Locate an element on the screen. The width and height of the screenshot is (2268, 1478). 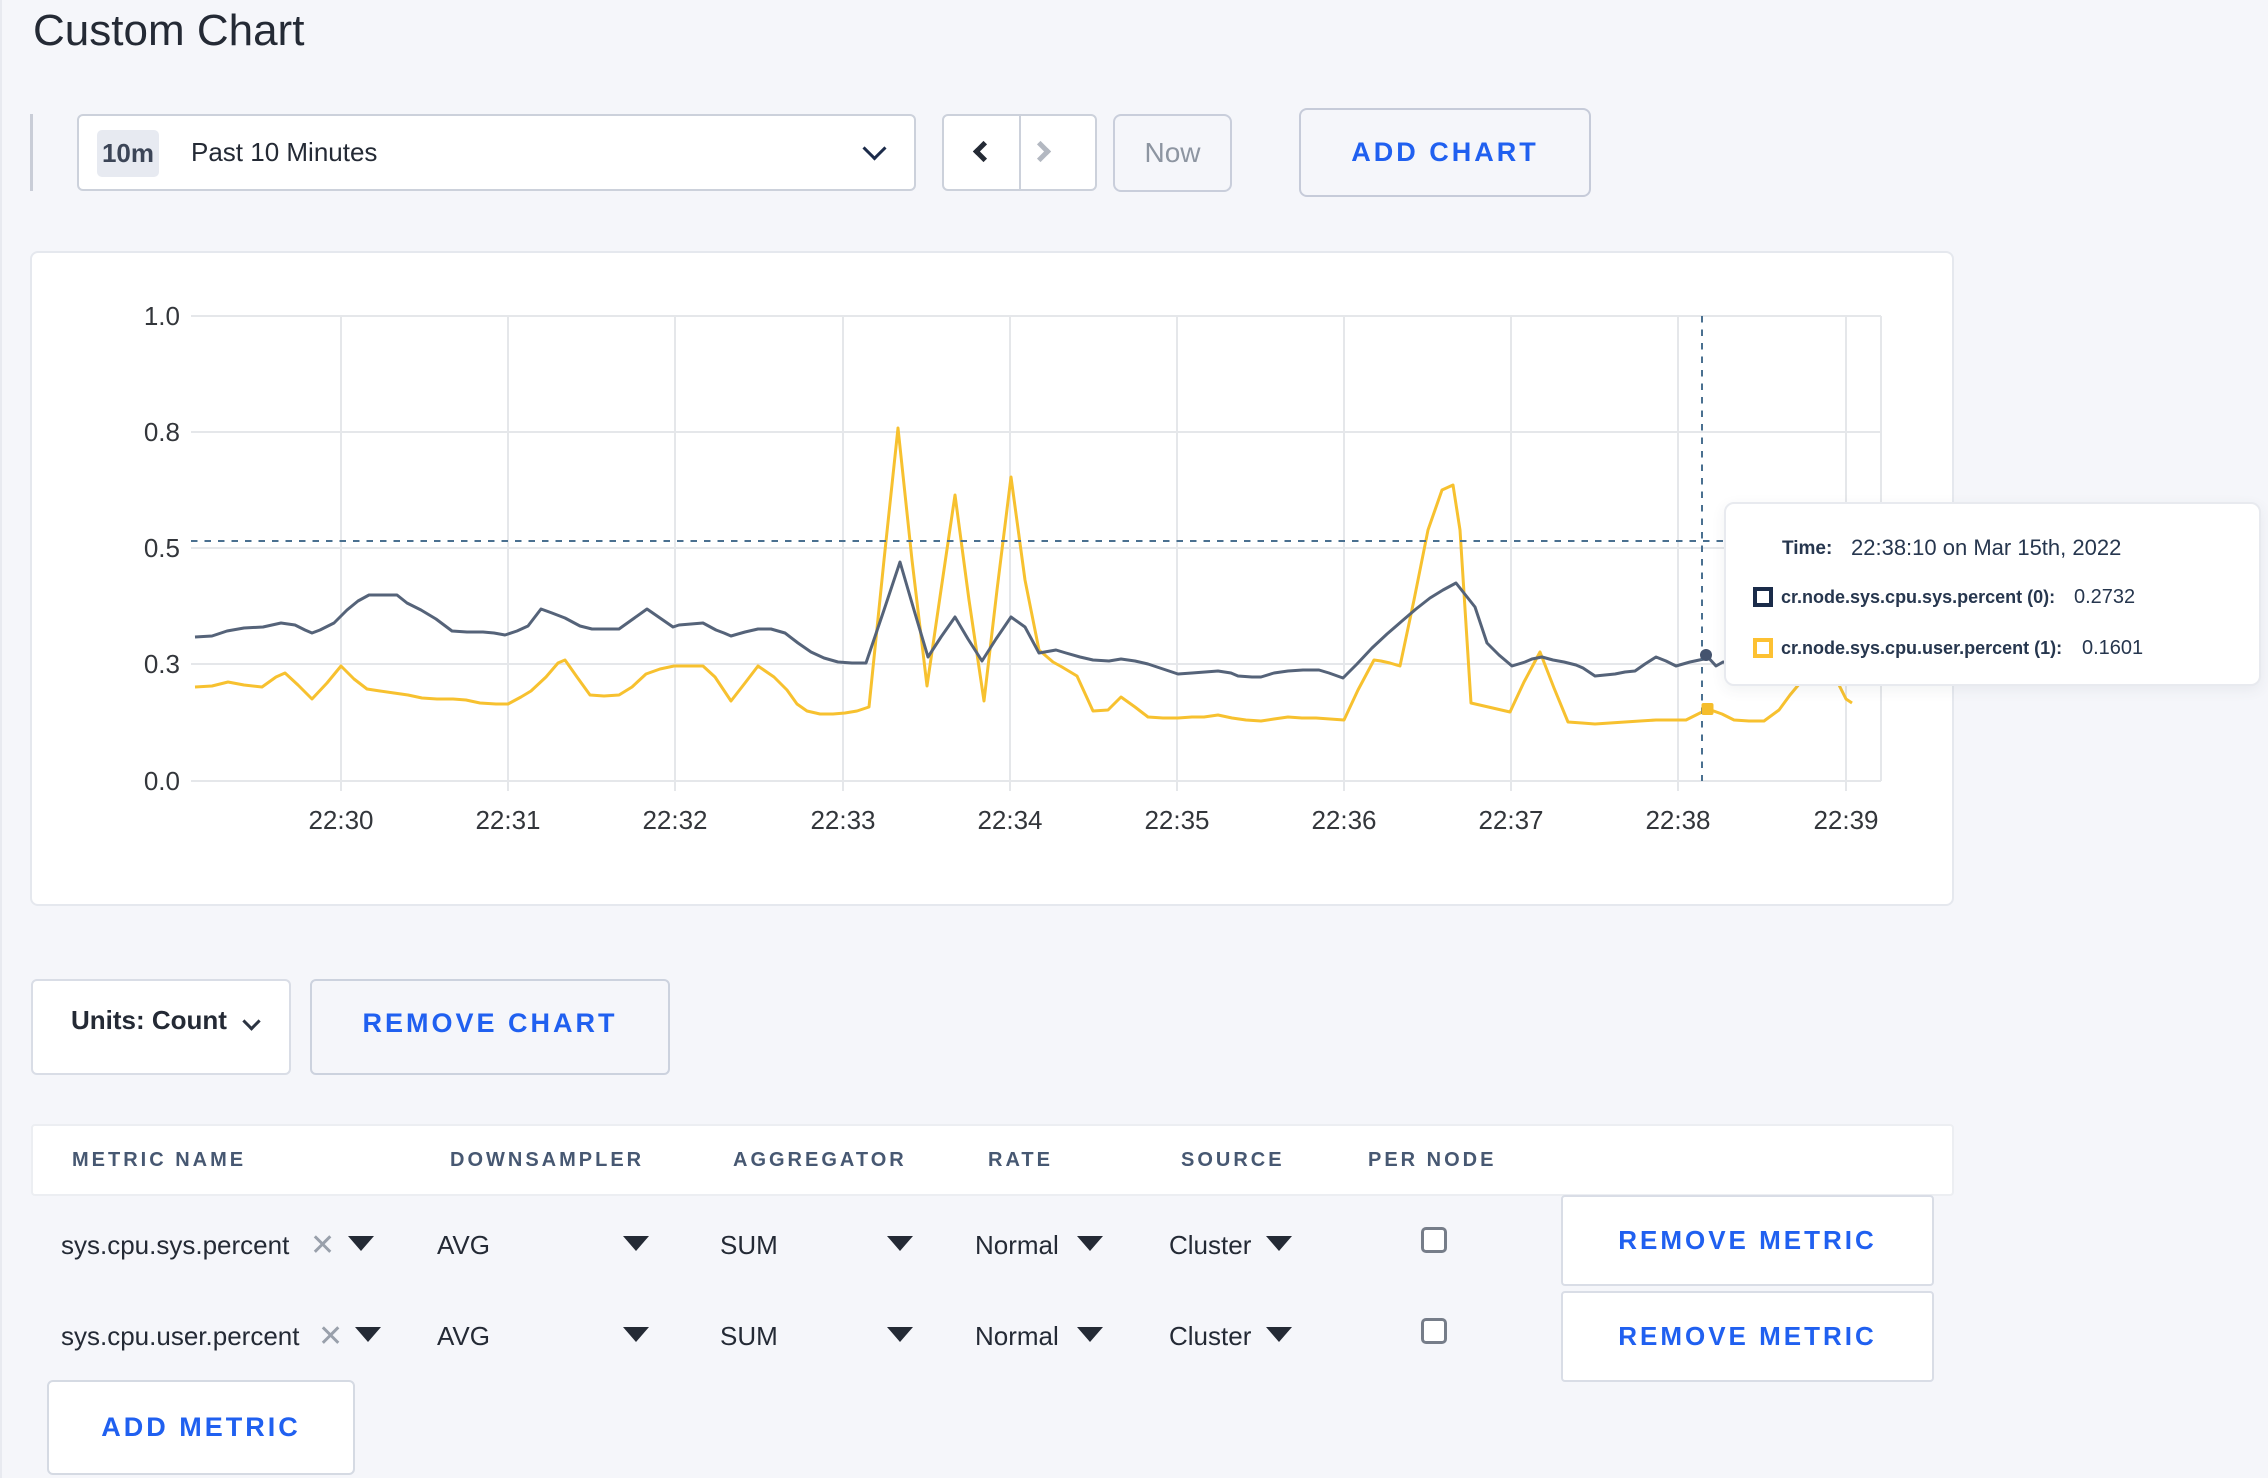
svg-text: 22:30 is located at coordinates (340, 820).